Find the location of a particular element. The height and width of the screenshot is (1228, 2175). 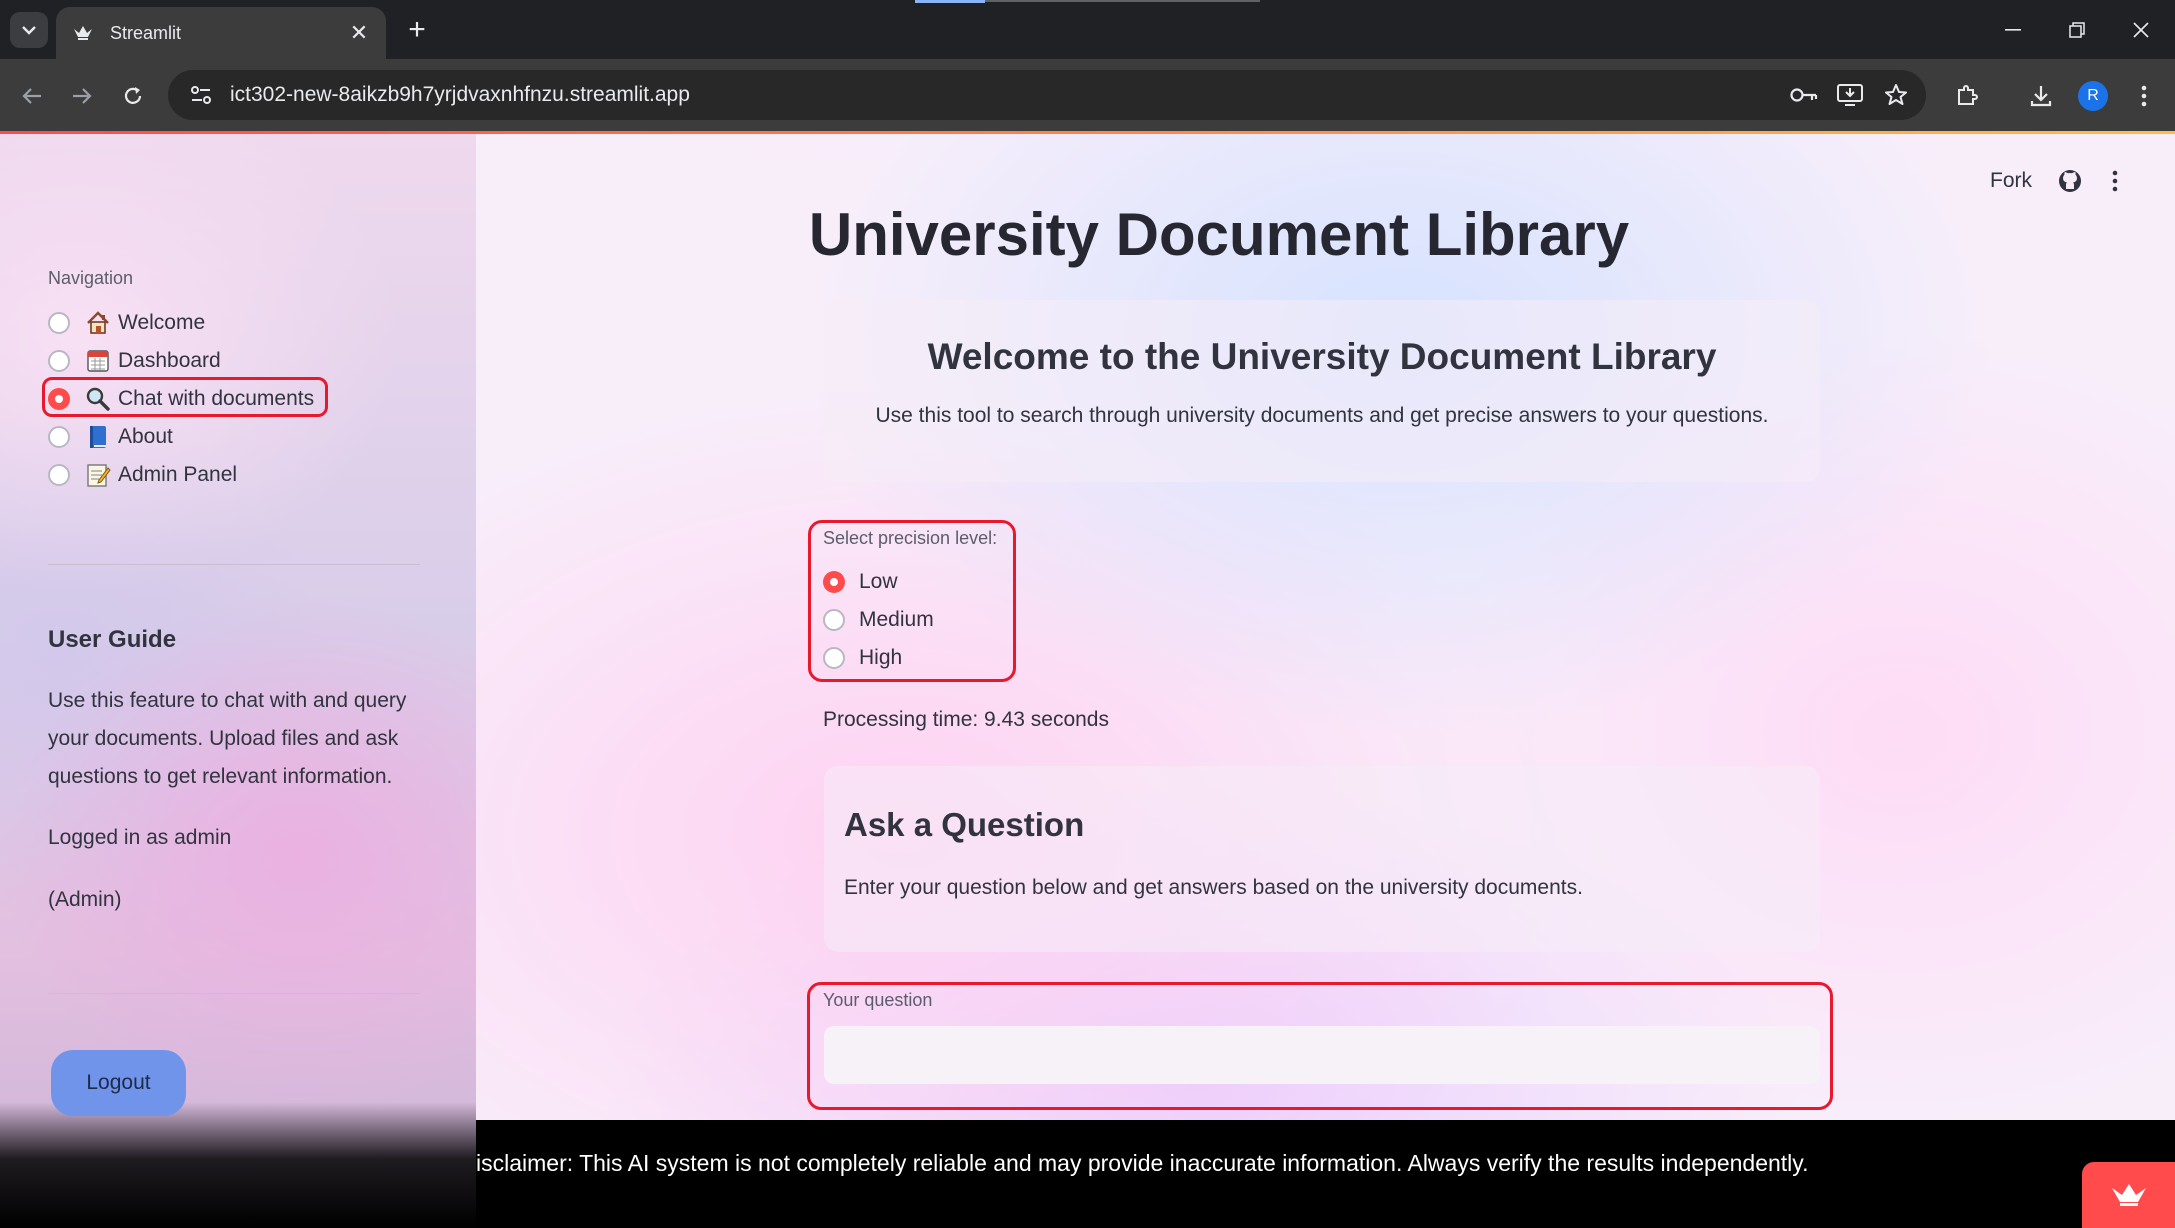

page-title: University Document Library is located at coordinates (1219, 234).